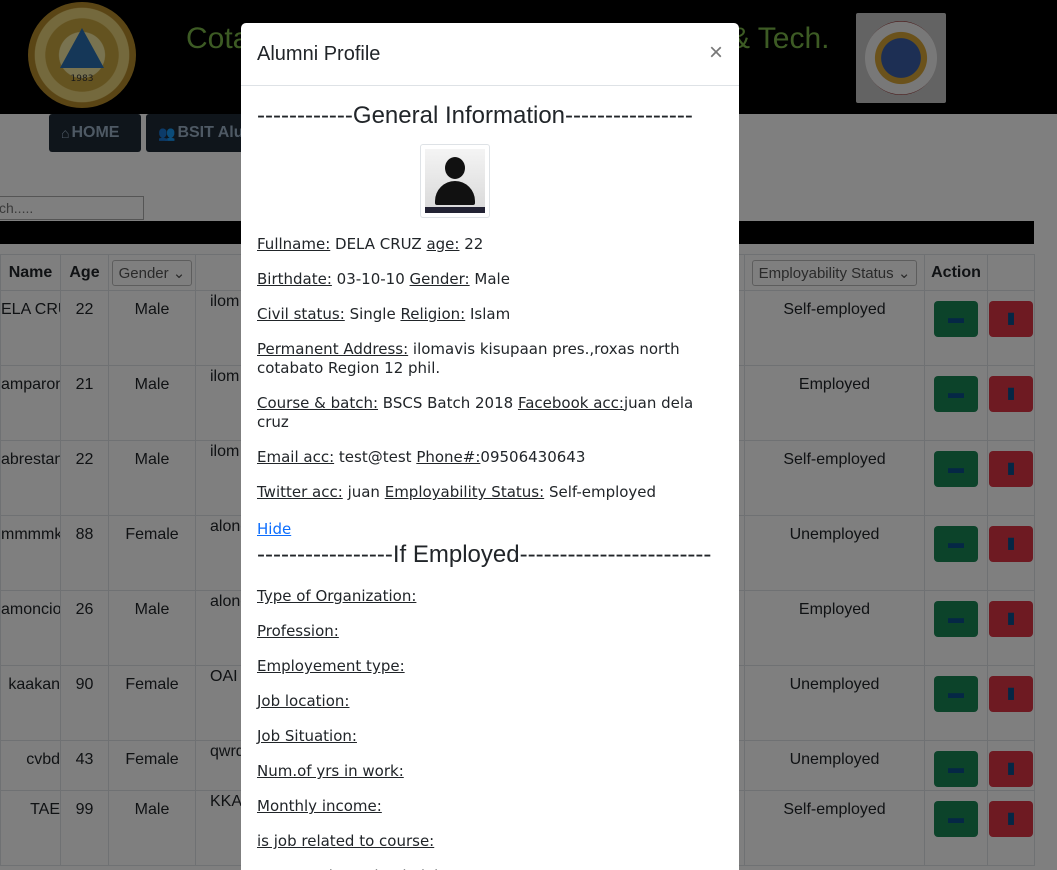  Describe the element at coordinates (490, 806) in the screenshot. I see `employed-field-row: Monthly income:` at that location.